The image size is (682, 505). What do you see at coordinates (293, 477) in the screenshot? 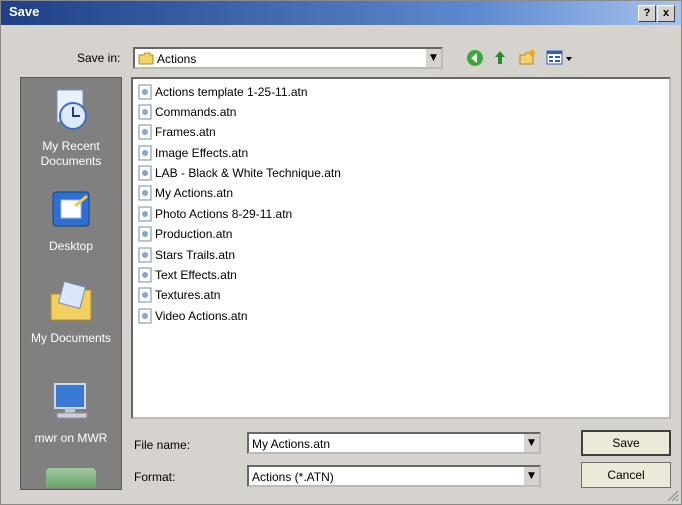
I see `format-value: Actions (*.ATN)` at bounding box center [293, 477].